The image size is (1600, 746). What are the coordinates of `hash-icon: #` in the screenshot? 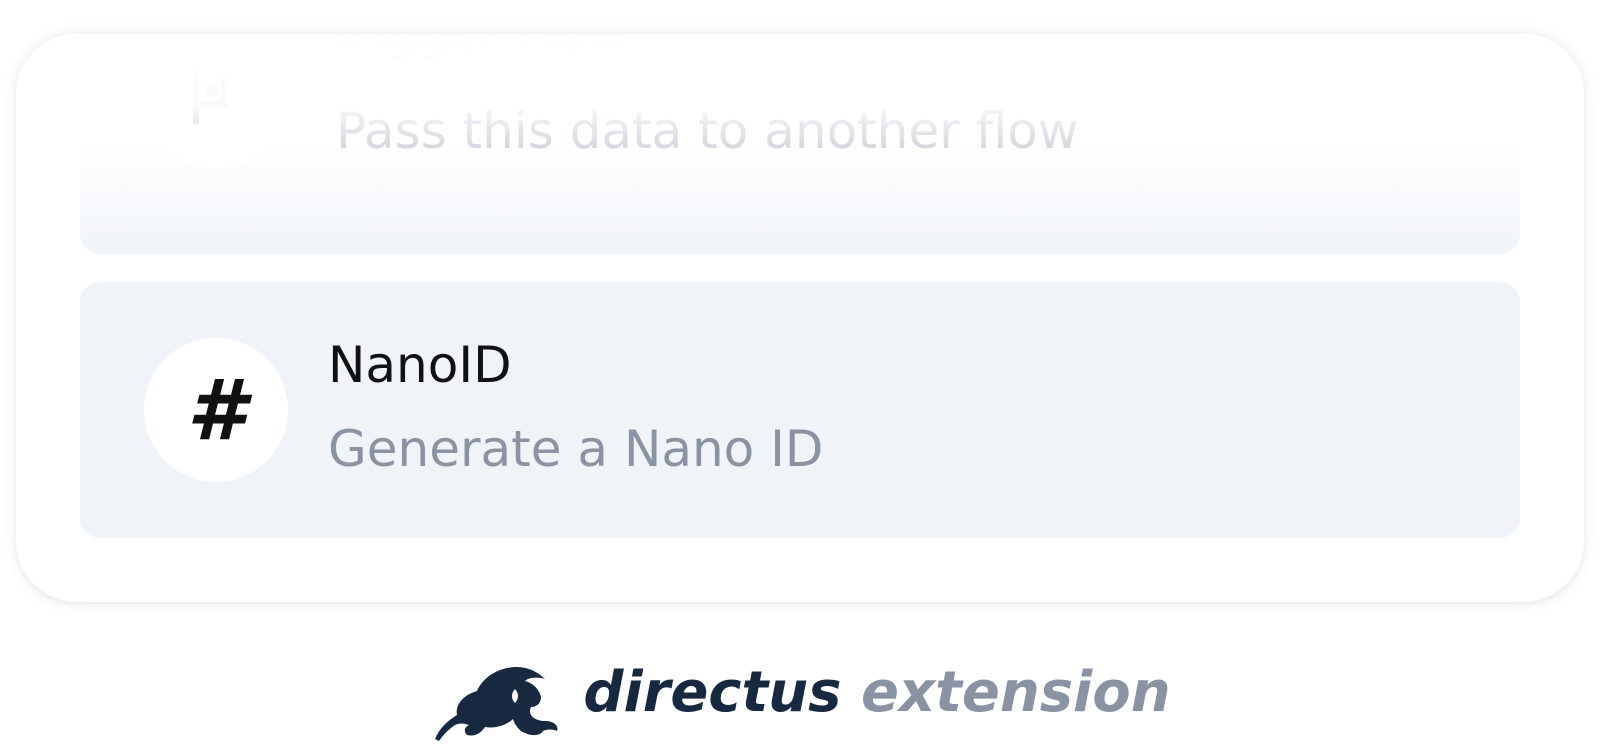 It's located at (216, 410).